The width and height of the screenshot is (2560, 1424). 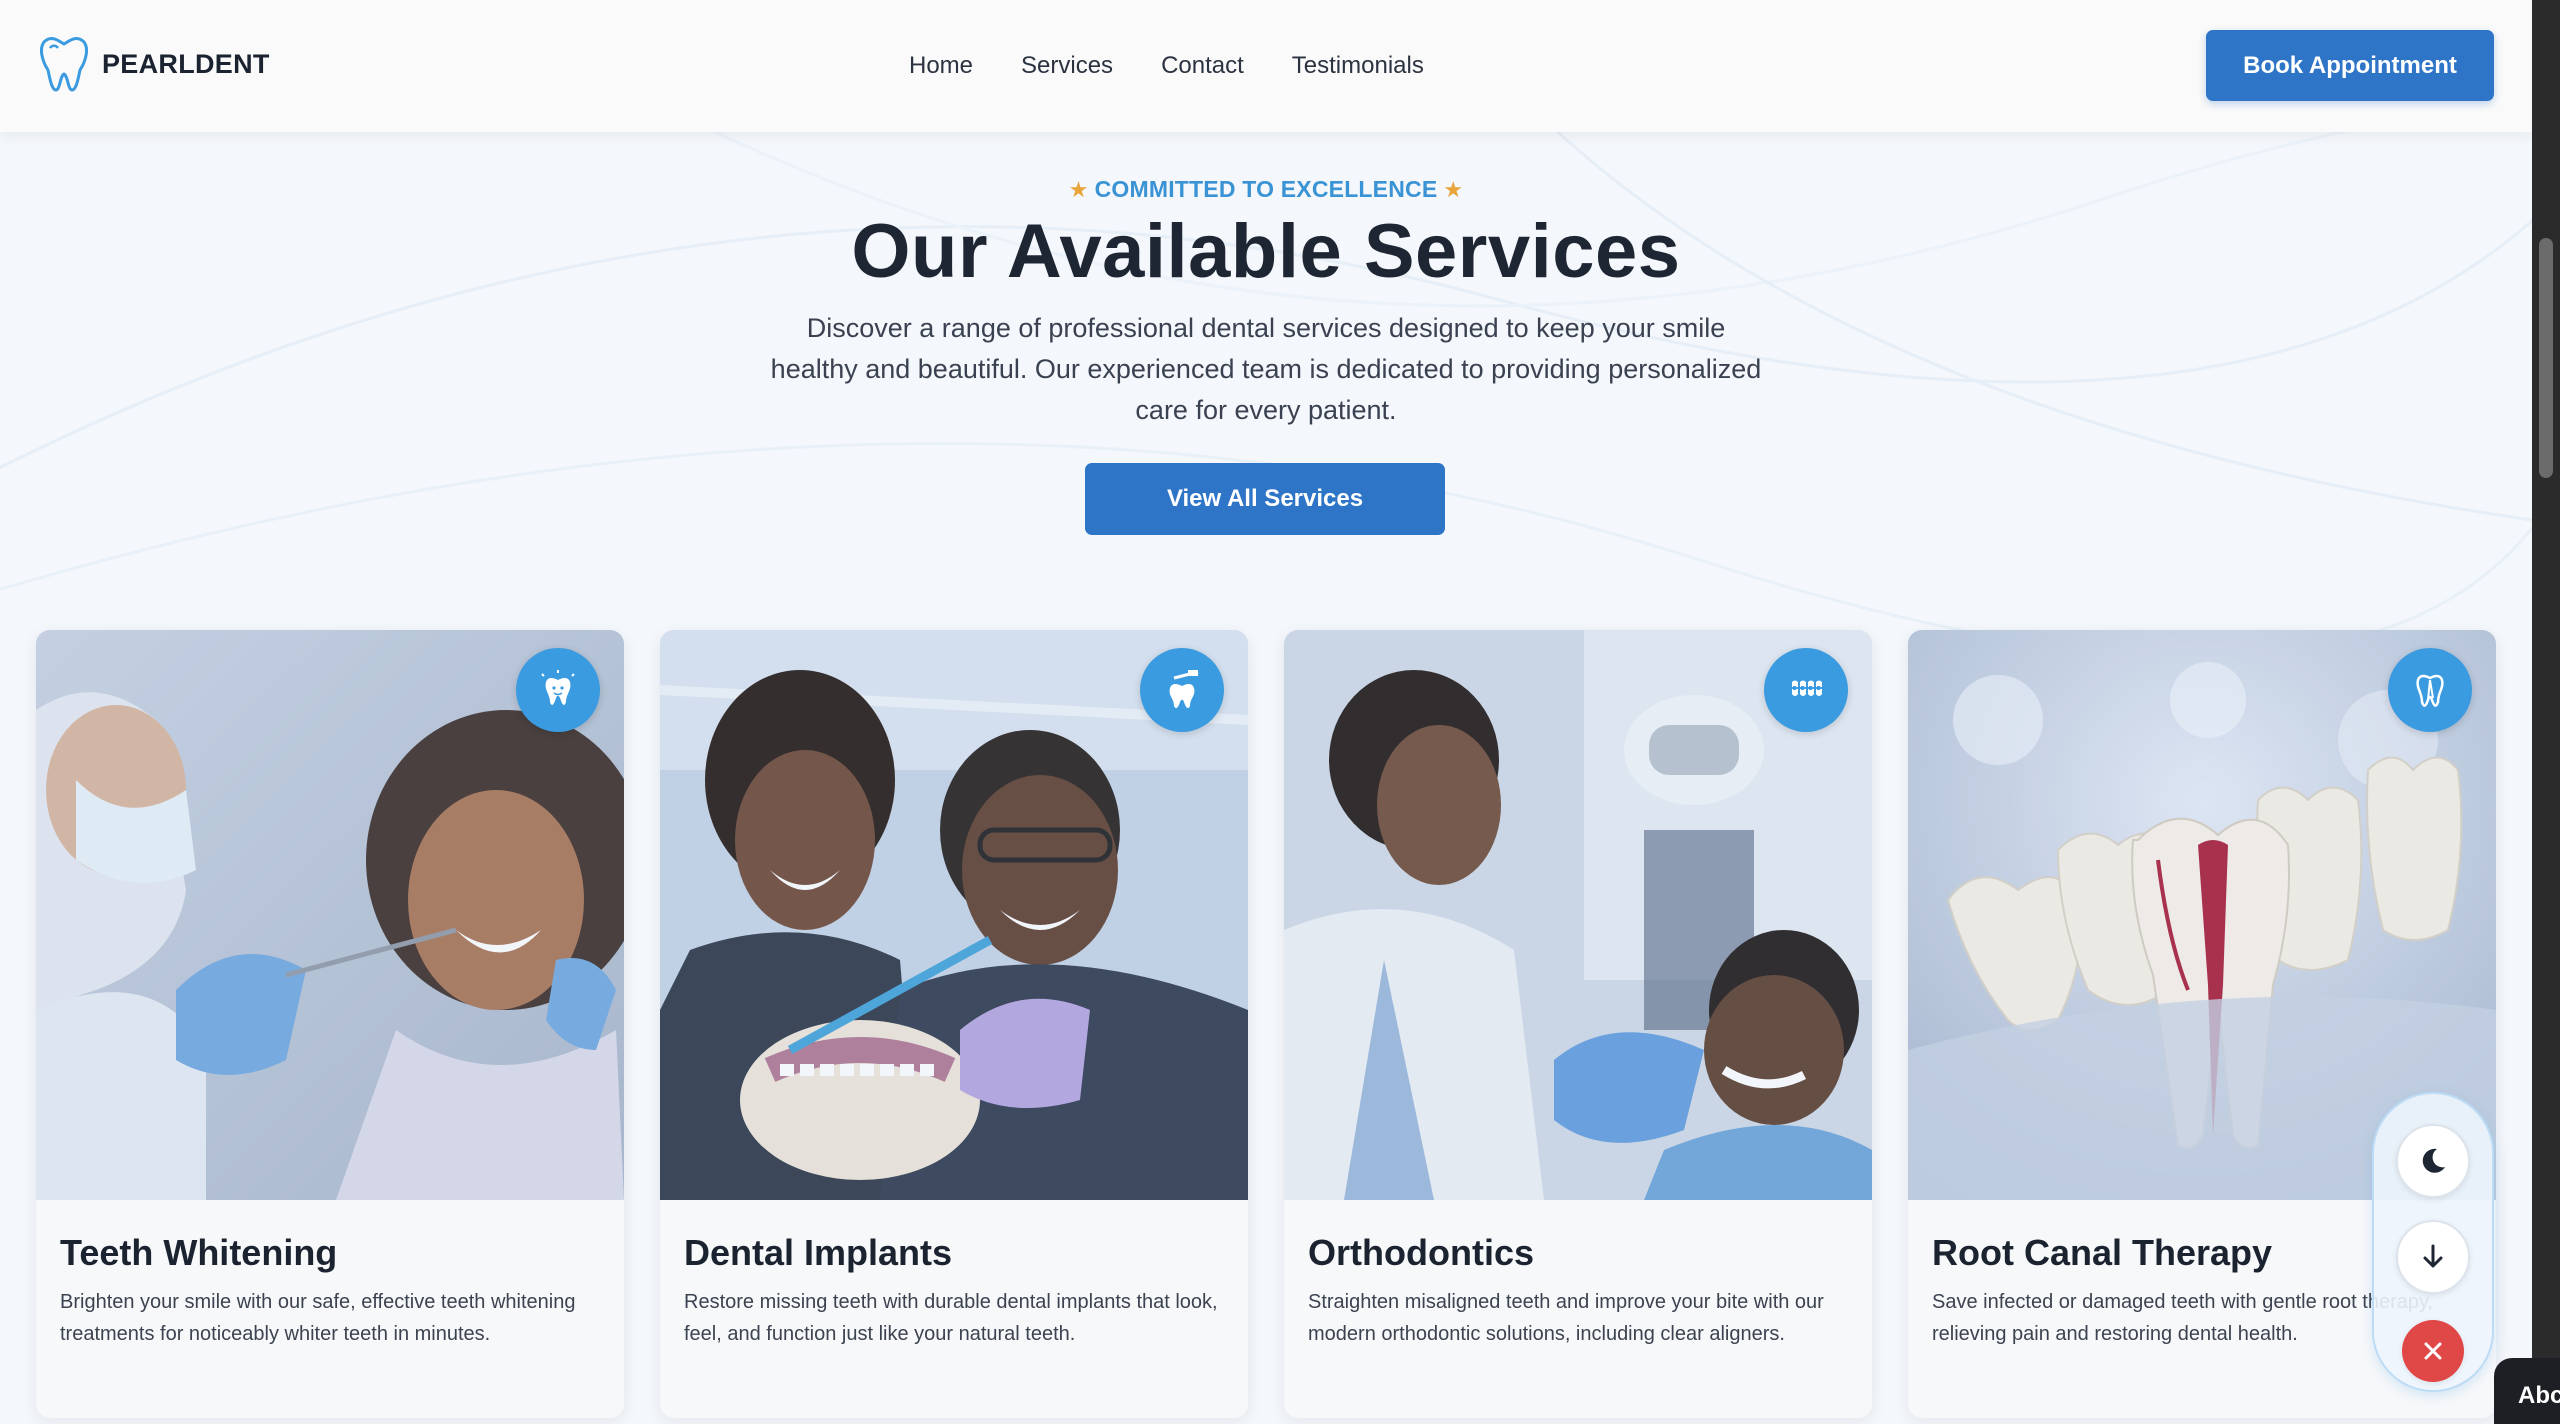 I want to click on eyebrow: ★ COMMITTED TO EXCELLENCE ★, so click(x=1266, y=189).